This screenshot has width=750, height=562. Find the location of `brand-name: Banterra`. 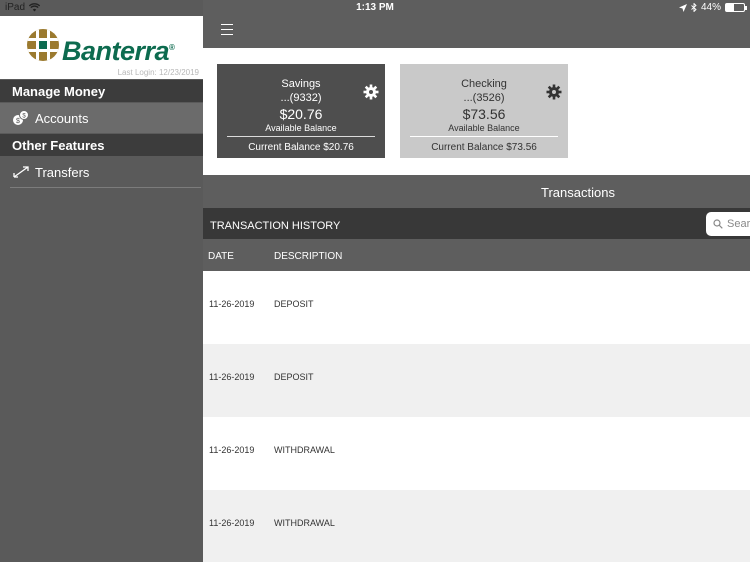

brand-name: Banterra is located at coordinates (116, 51).